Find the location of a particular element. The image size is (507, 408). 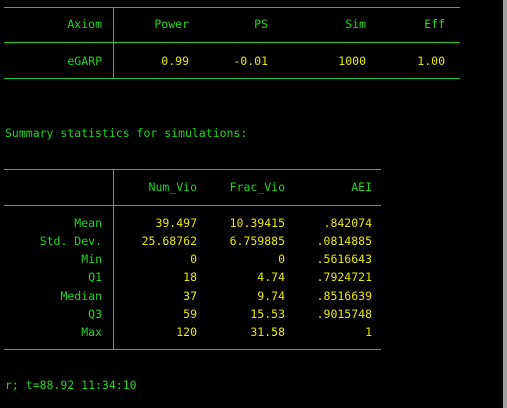

status-line: r; t=88.92 11:34:10 is located at coordinates (71, 385).